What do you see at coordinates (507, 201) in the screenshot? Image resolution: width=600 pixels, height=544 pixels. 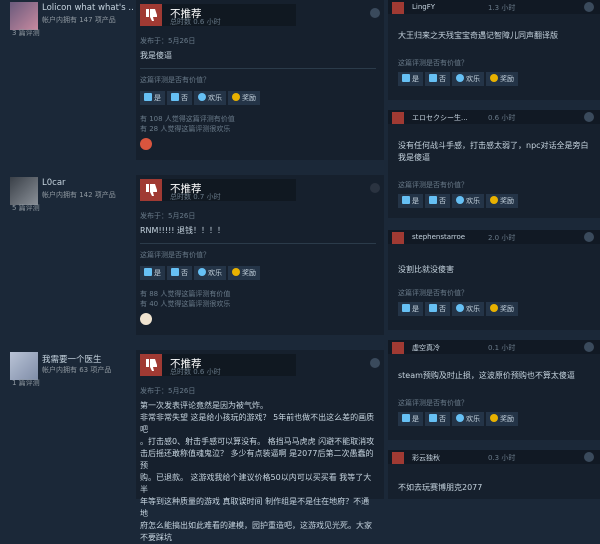 I see `button-label: 奖励` at bounding box center [507, 201].